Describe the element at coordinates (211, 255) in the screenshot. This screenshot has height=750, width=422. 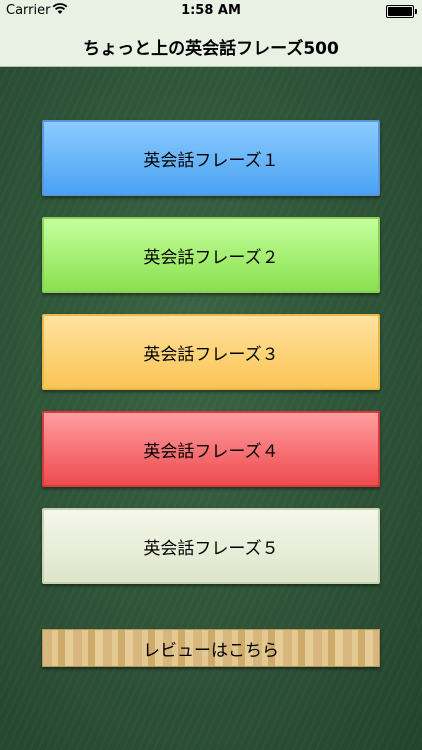
I see `phrase-set-2-button: 英会話フレーズ２` at that location.